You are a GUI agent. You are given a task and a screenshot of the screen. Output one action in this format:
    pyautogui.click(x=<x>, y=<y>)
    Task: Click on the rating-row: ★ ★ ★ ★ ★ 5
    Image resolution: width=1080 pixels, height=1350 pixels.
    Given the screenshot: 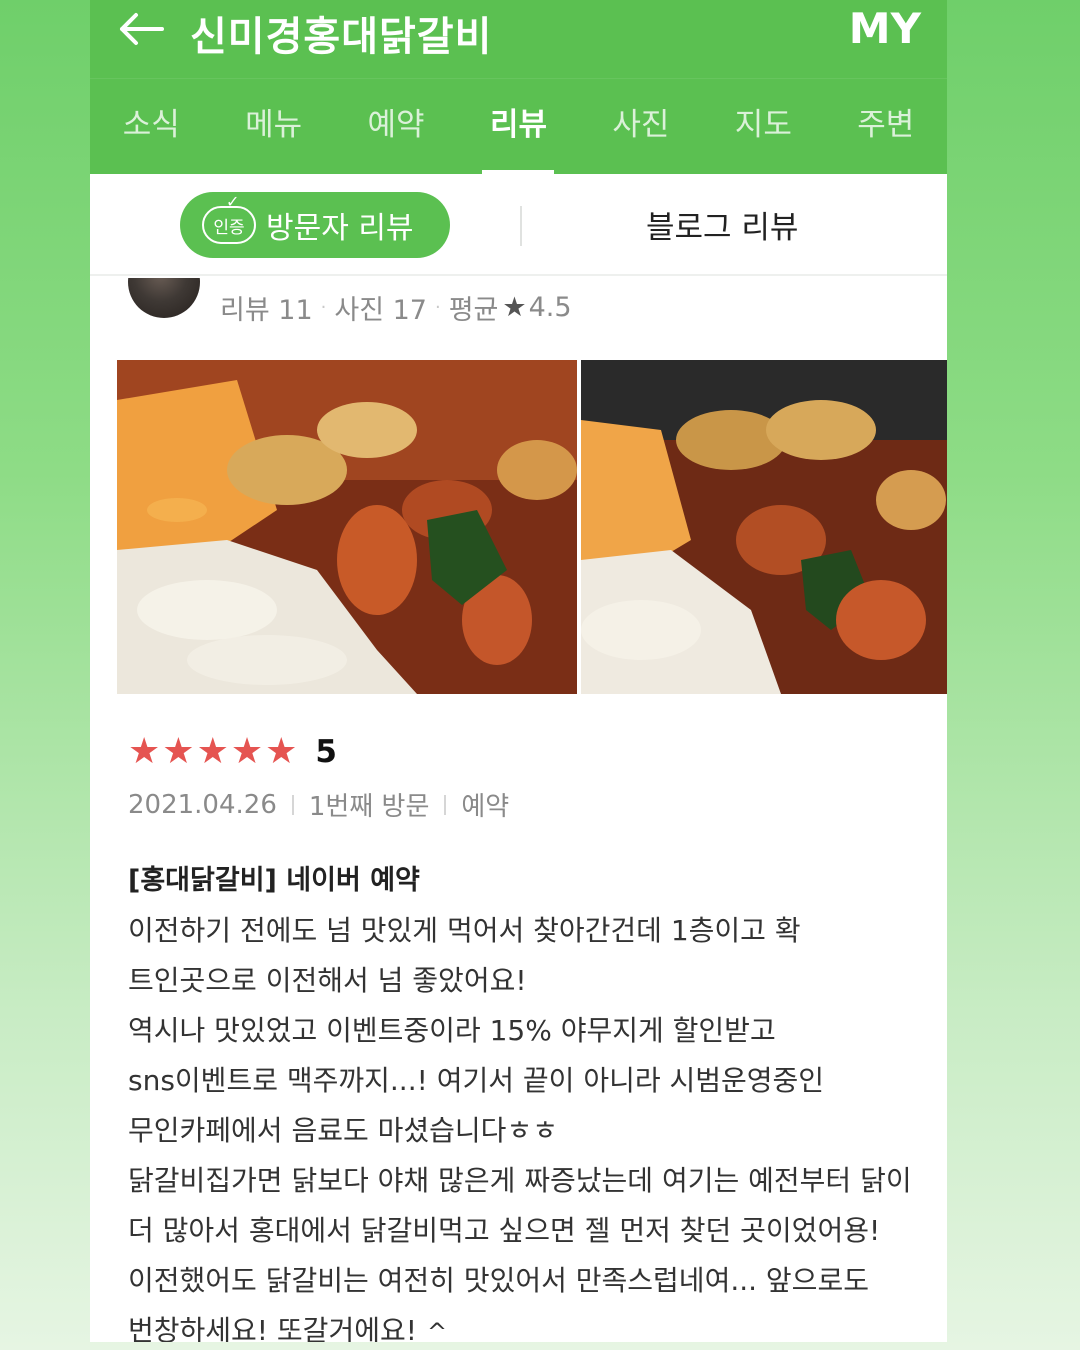 What is the action you would take?
    pyautogui.click(x=232, y=752)
    